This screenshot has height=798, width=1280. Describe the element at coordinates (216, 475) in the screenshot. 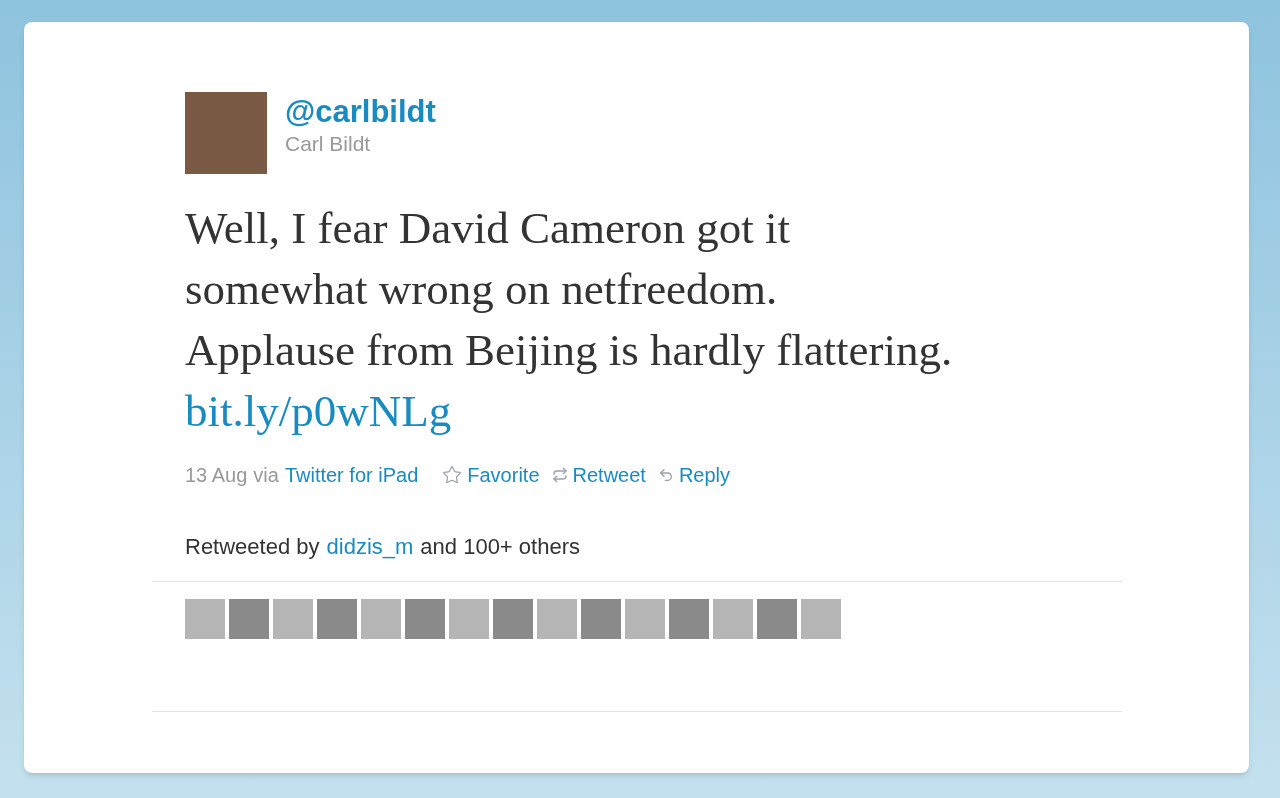

I see `tweet-date: 13 Aug` at that location.